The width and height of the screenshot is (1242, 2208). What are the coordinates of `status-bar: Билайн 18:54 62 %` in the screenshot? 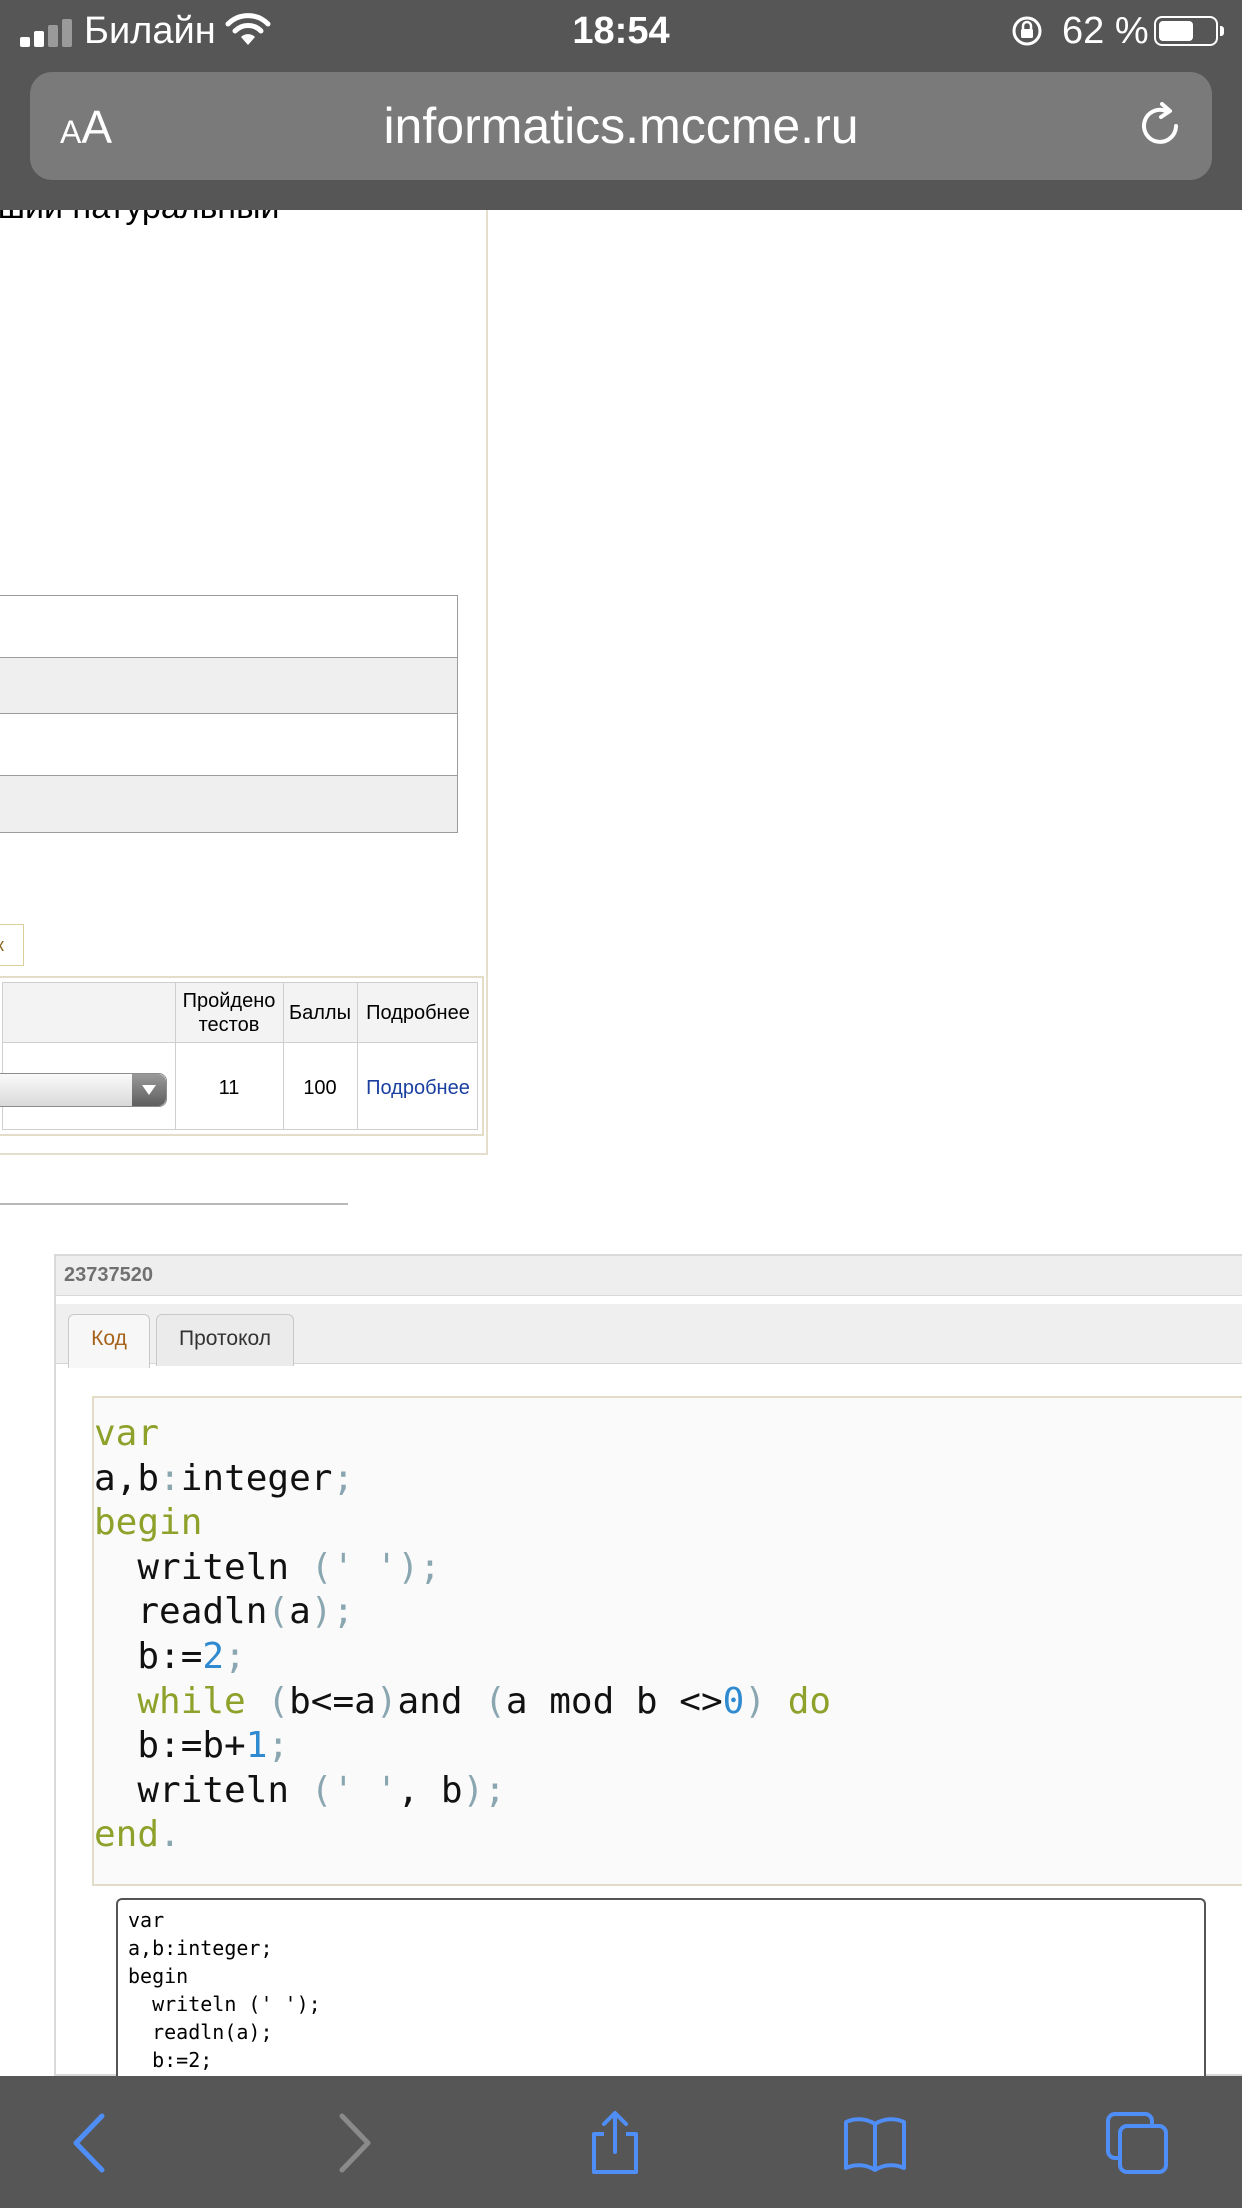 It's located at (621, 31).